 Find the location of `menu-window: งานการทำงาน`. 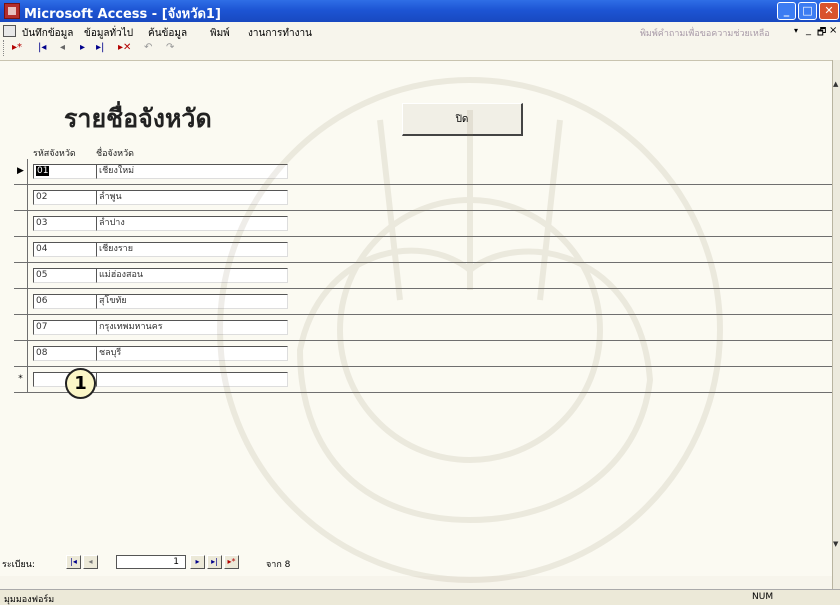

menu-window: งานการทำงาน is located at coordinates (280, 33).